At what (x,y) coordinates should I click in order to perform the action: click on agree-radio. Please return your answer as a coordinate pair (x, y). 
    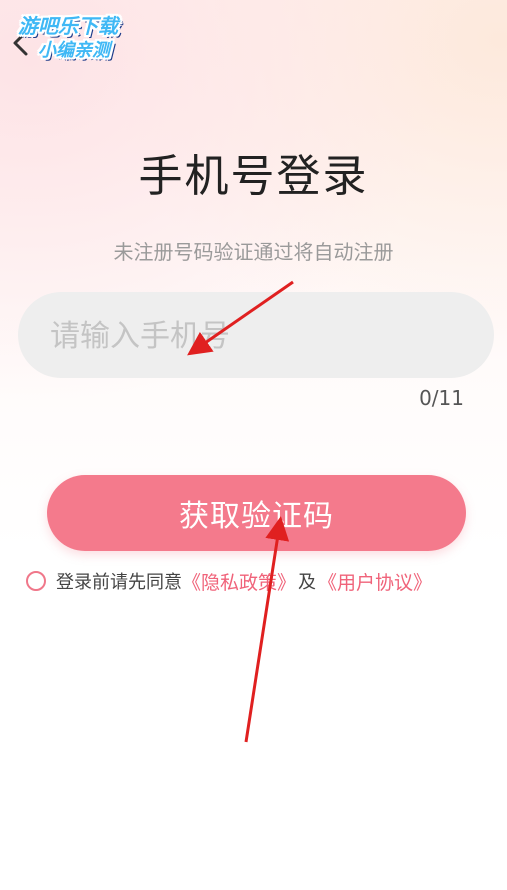
    Looking at the image, I should click on (36, 581).